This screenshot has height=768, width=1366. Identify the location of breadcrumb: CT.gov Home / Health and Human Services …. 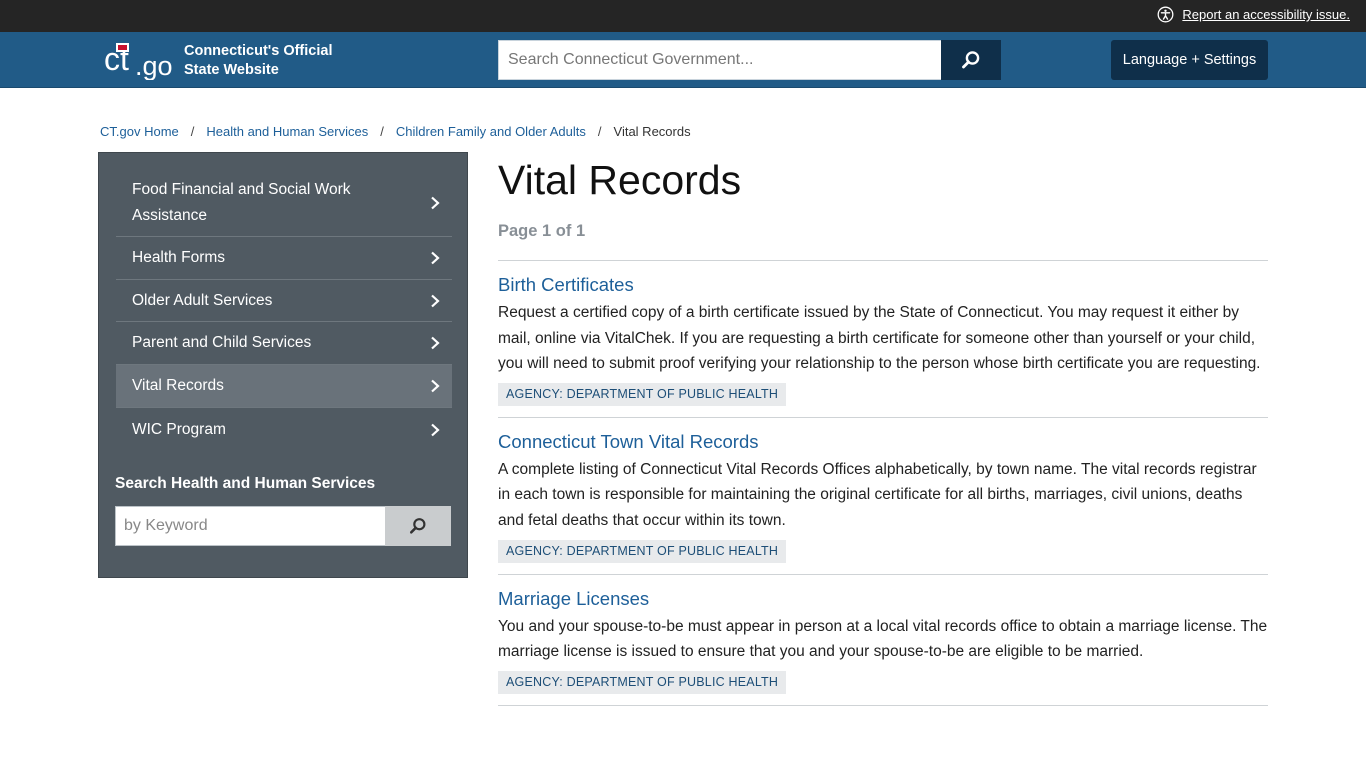
(395, 131).